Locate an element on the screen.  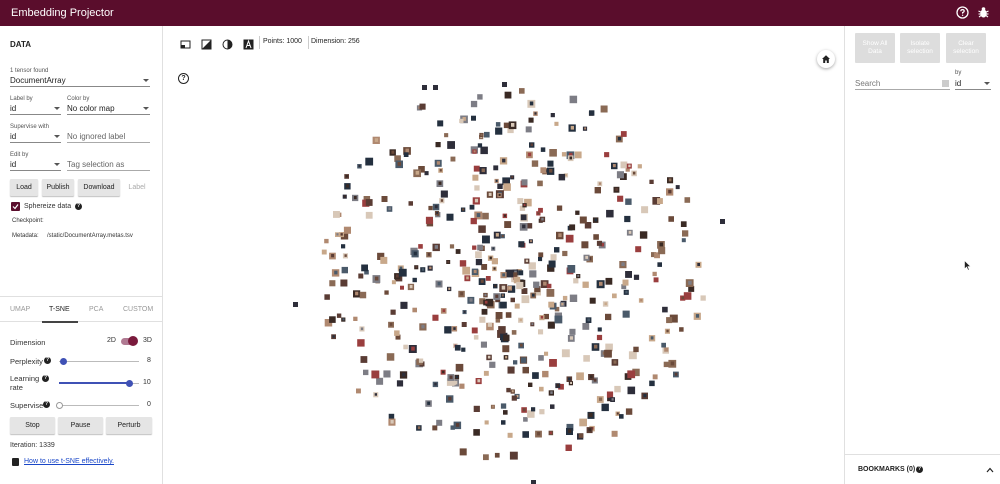
label-by-select: id is located at coordinates (35, 109).